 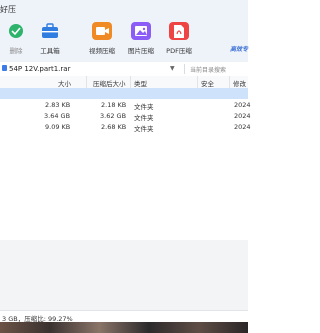 I want to click on column-packed-size: 压缩后大小, so click(x=109, y=83).